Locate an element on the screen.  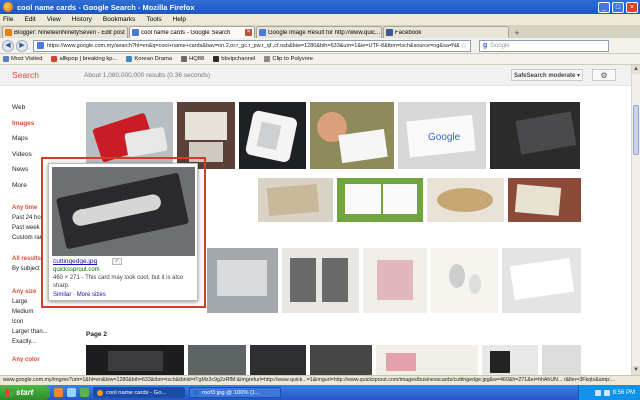
bookmark-clip-to-polyvore: Clip to Polyvore is located at coordinates (288, 59).